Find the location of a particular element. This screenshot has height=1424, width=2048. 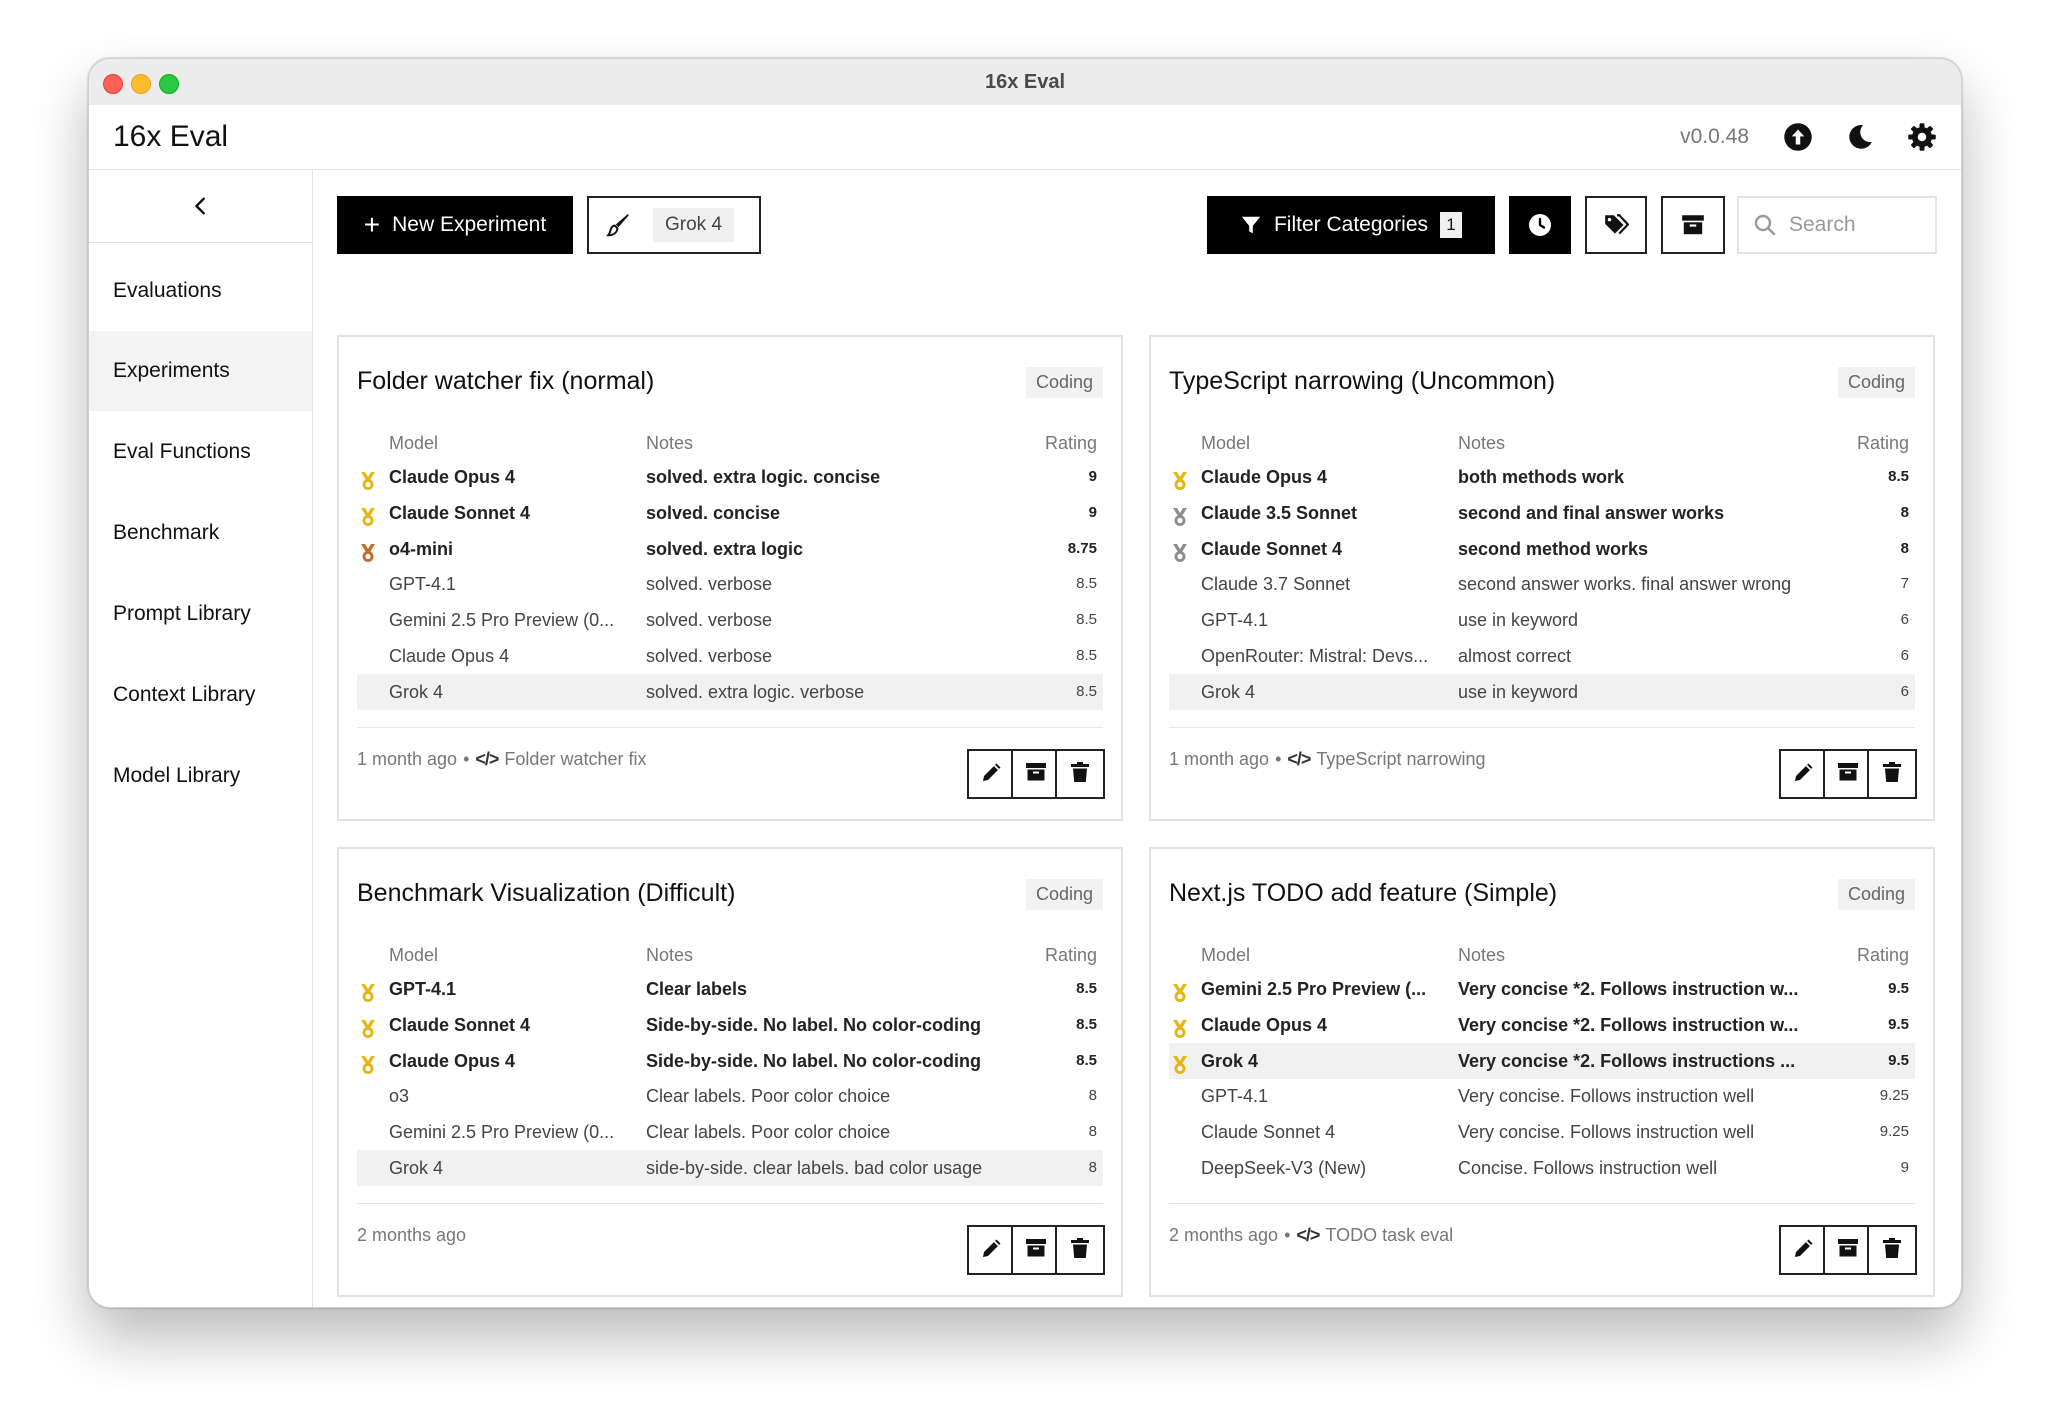

collapse-sidebar-button is located at coordinates (200, 206).